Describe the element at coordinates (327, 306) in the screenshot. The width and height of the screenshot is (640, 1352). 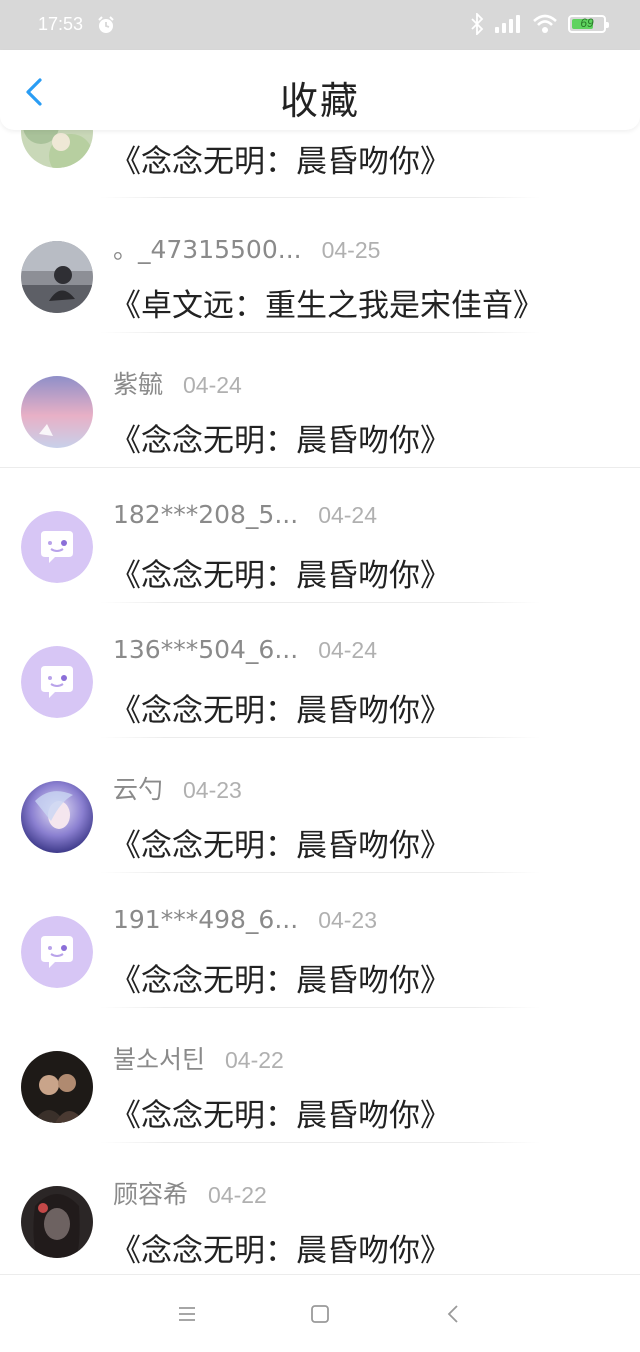
I see `book-title: 《卓文远：重生之我是宋佳音》` at that location.